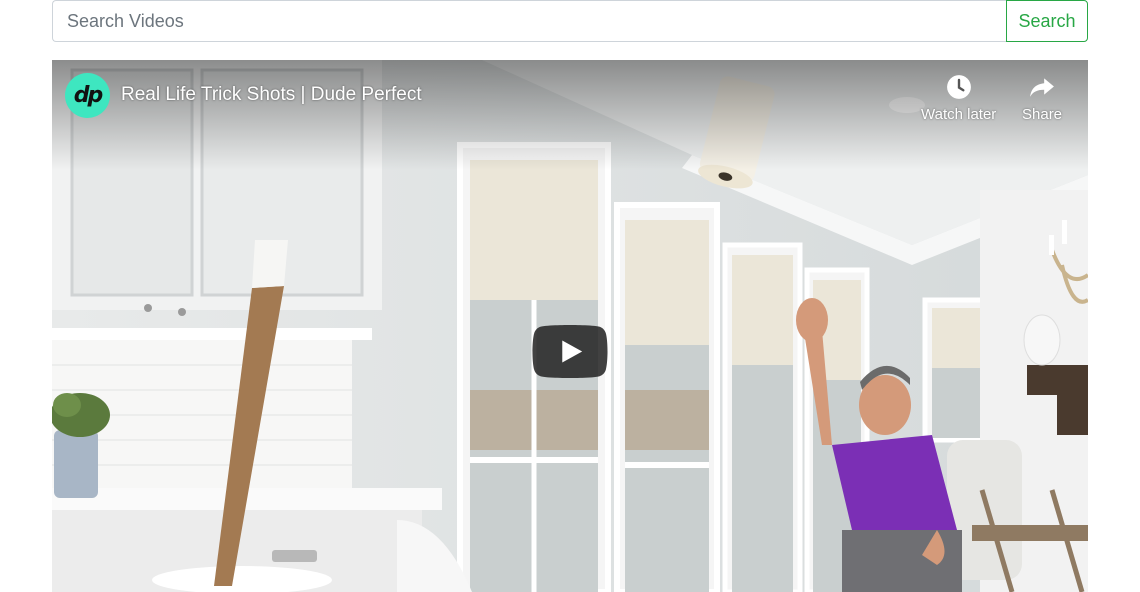 This screenshot has width=1140, height=592. I want to click on share-label: Share, so click(1042, 114).